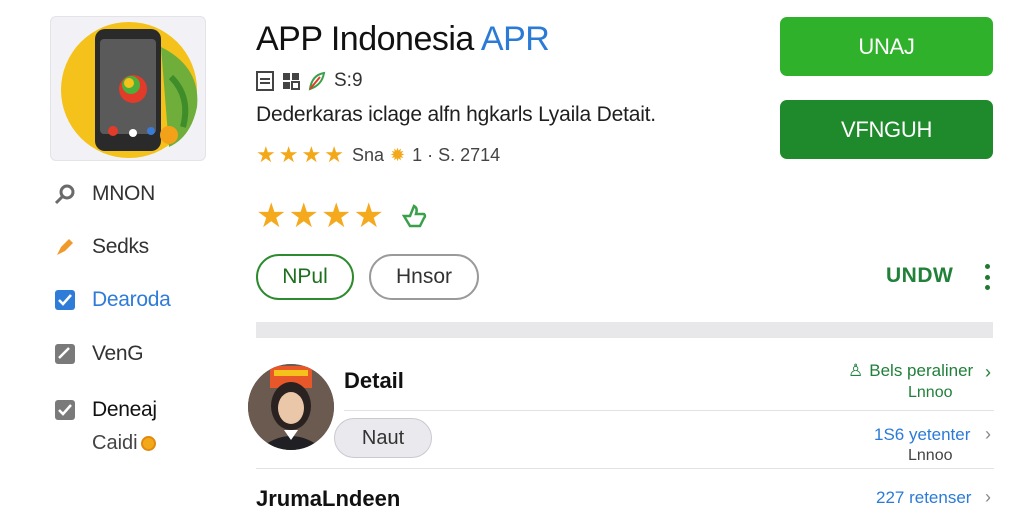  I want to click on section-divider, so click(624, 330).